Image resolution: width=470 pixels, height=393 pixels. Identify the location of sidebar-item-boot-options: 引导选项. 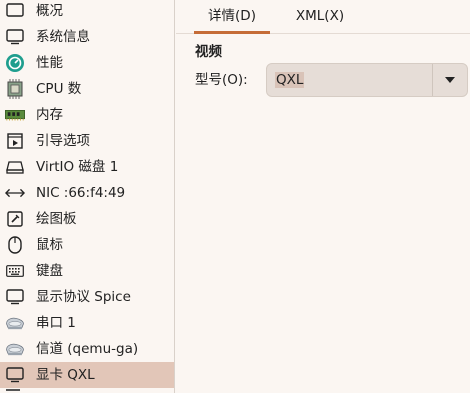
(87, 141).